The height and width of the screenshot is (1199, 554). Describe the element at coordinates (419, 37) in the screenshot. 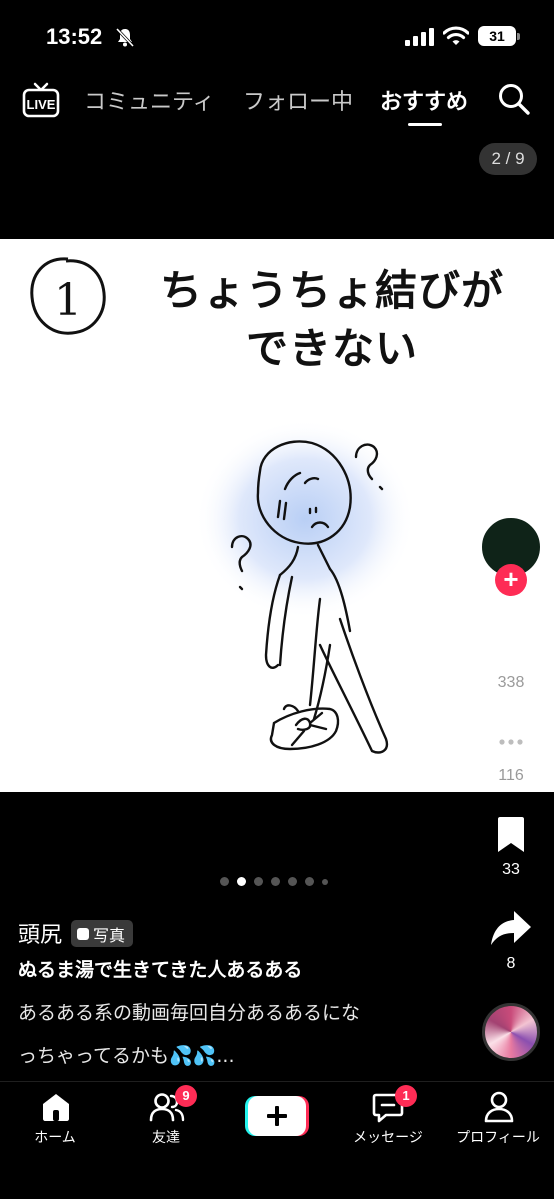

I see `signal-icon` at that location.